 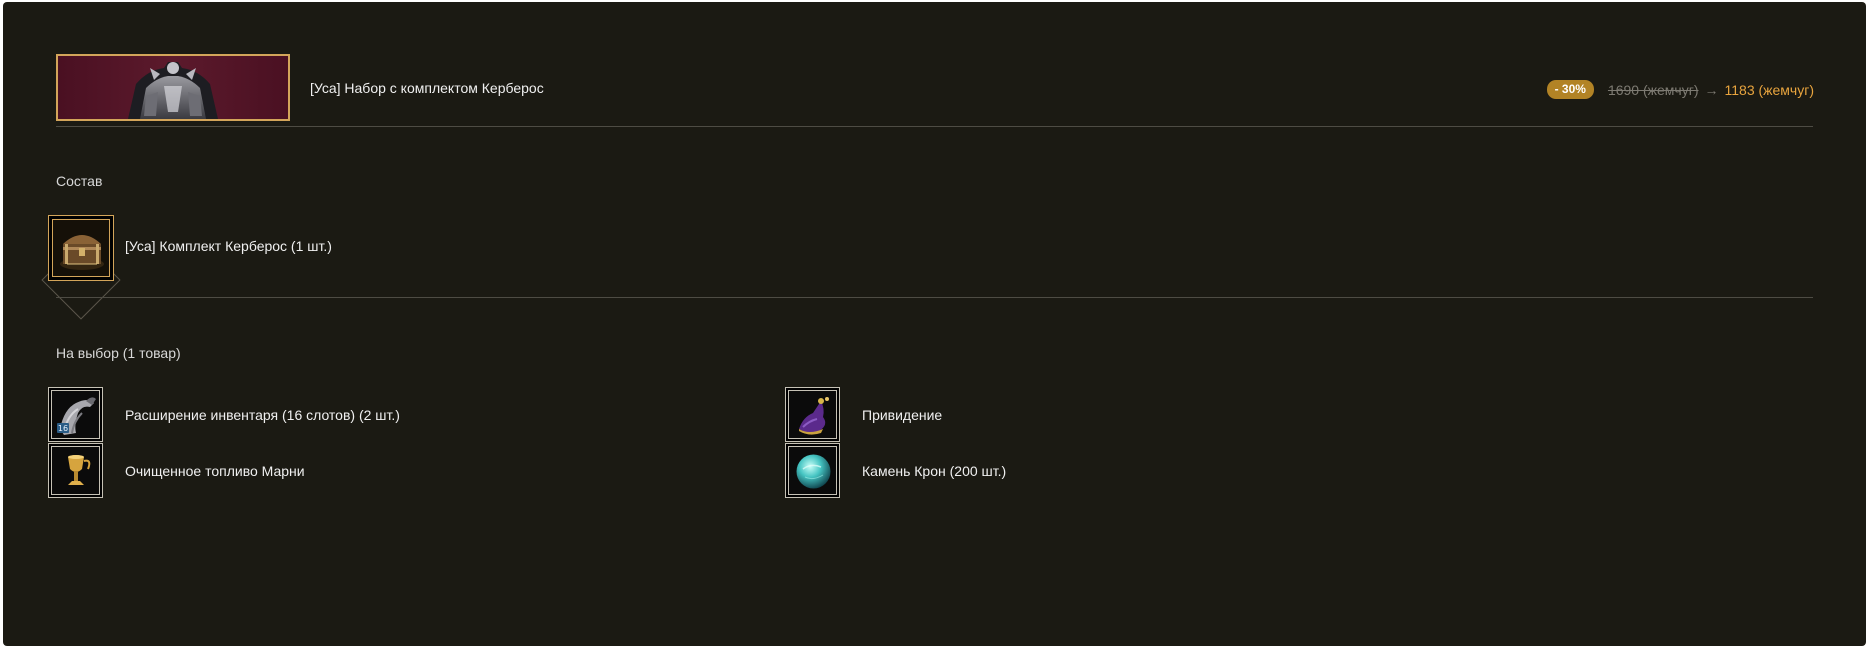 I want to click on chest-icon, so click(x=81, y=248).